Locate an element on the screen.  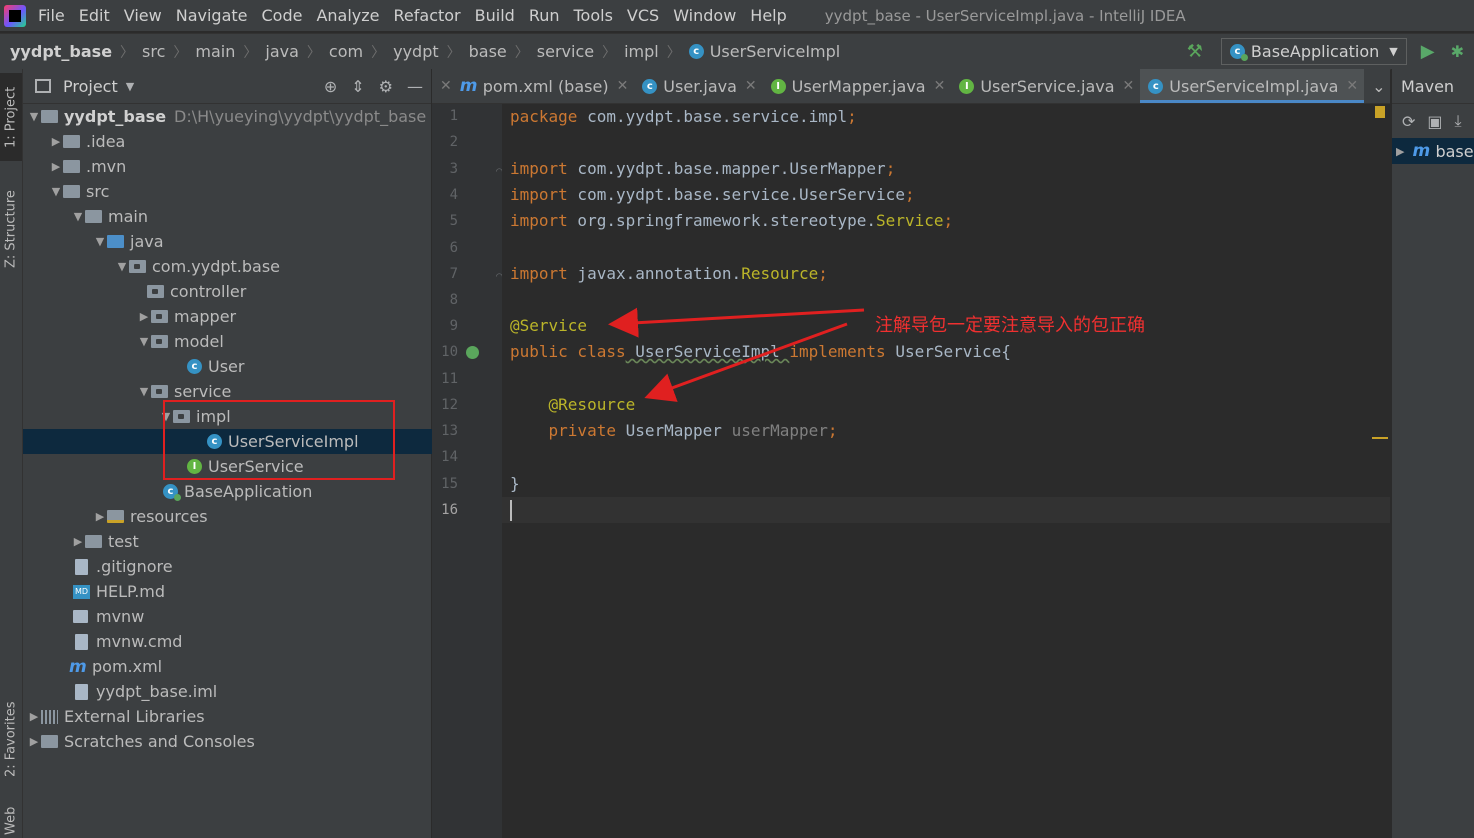
breadcrumb-com: com is located at coordinates (346, 51).